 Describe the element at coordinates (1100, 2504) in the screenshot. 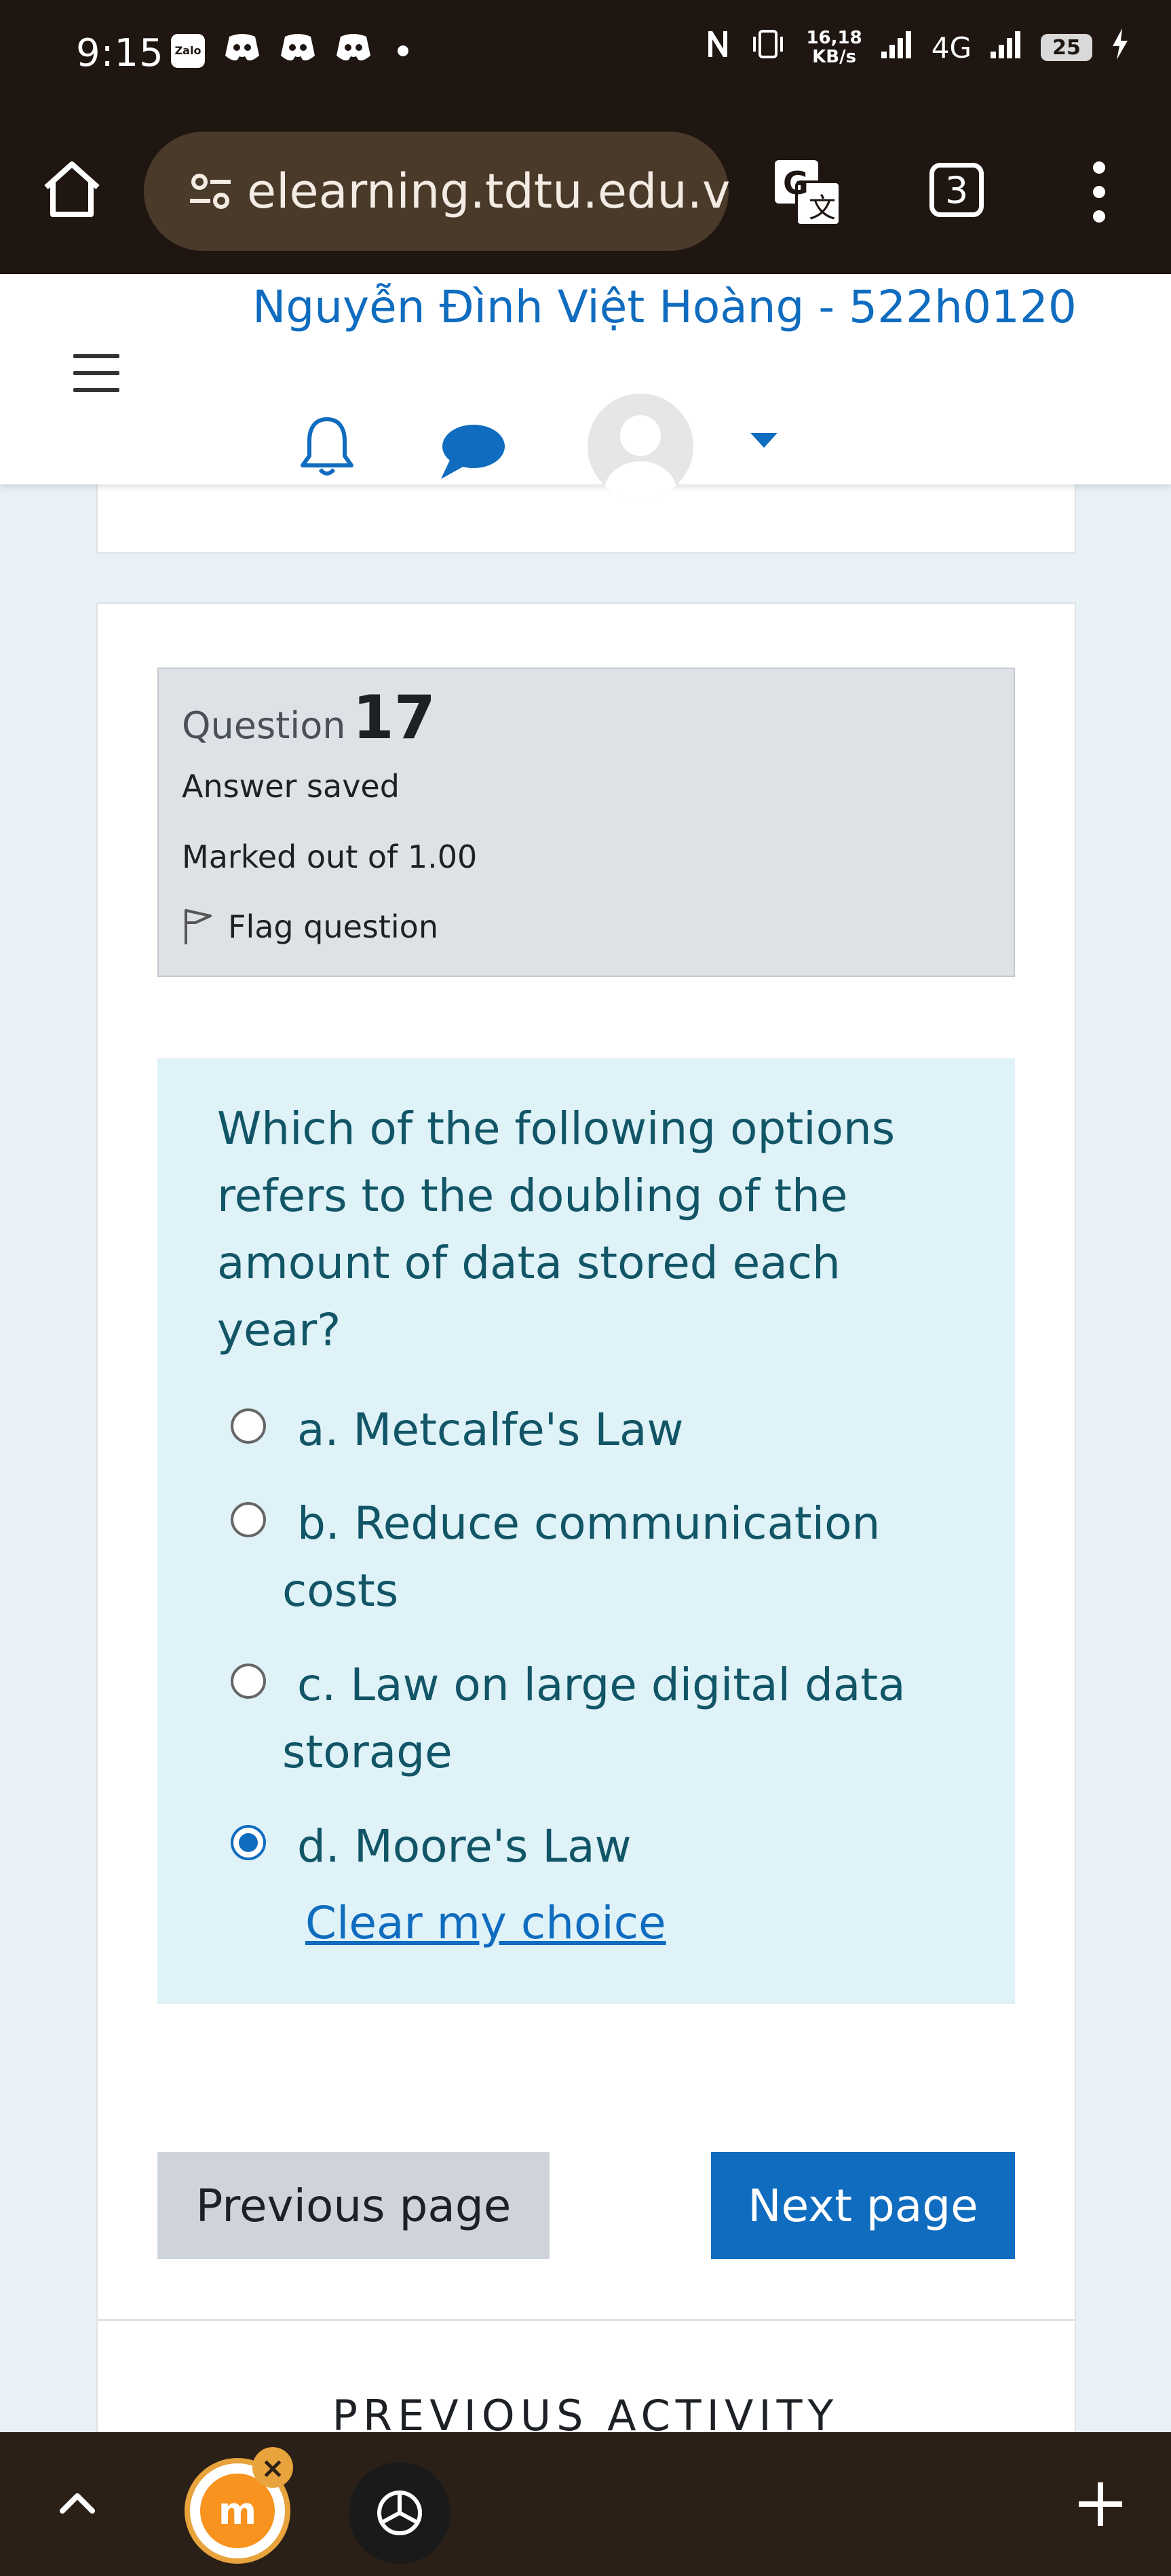

I see `plus-icon` at that location.